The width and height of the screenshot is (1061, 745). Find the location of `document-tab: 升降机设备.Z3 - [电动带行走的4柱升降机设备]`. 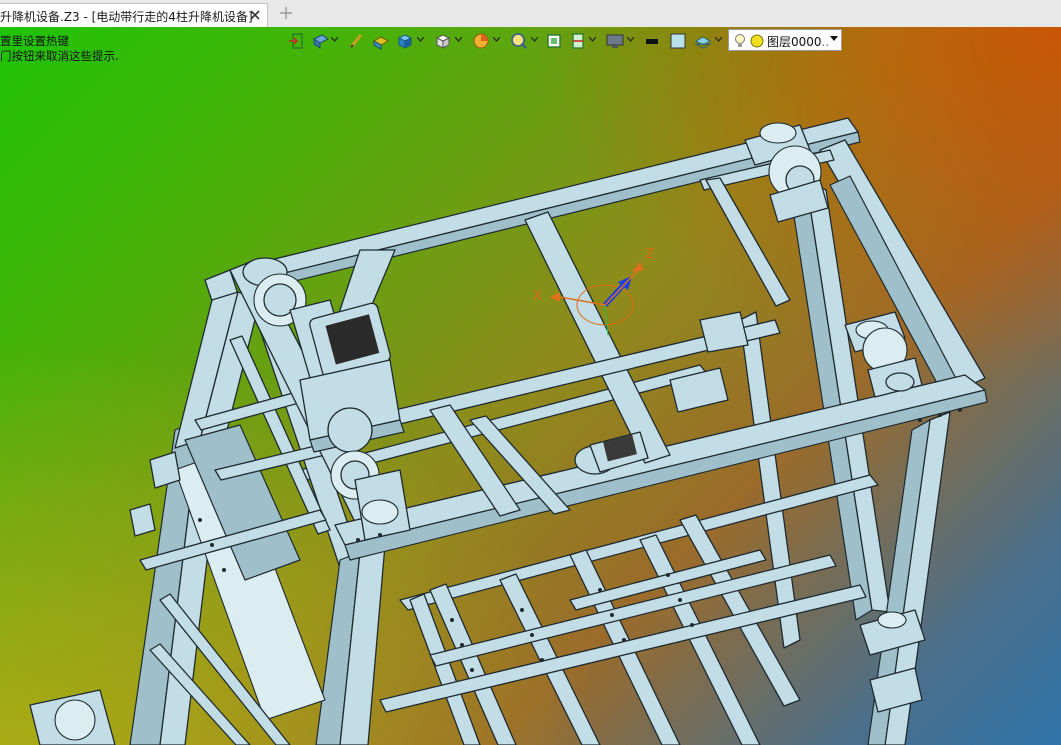

document-tab: 升降机设备.Z3 - [电动带行走的4柱升降机设备] is located at coordinates (134, 15).